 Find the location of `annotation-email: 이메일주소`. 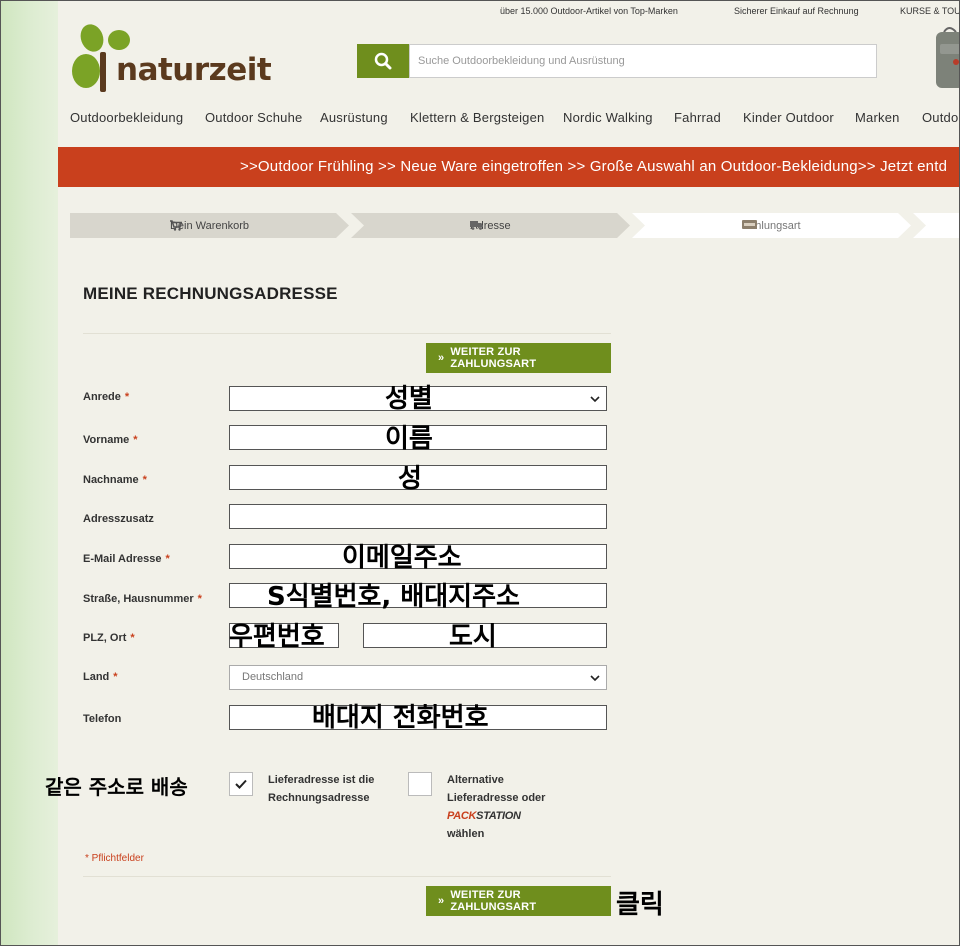

annotation-email: 이메일주소 is located at coordinates (402, 558).